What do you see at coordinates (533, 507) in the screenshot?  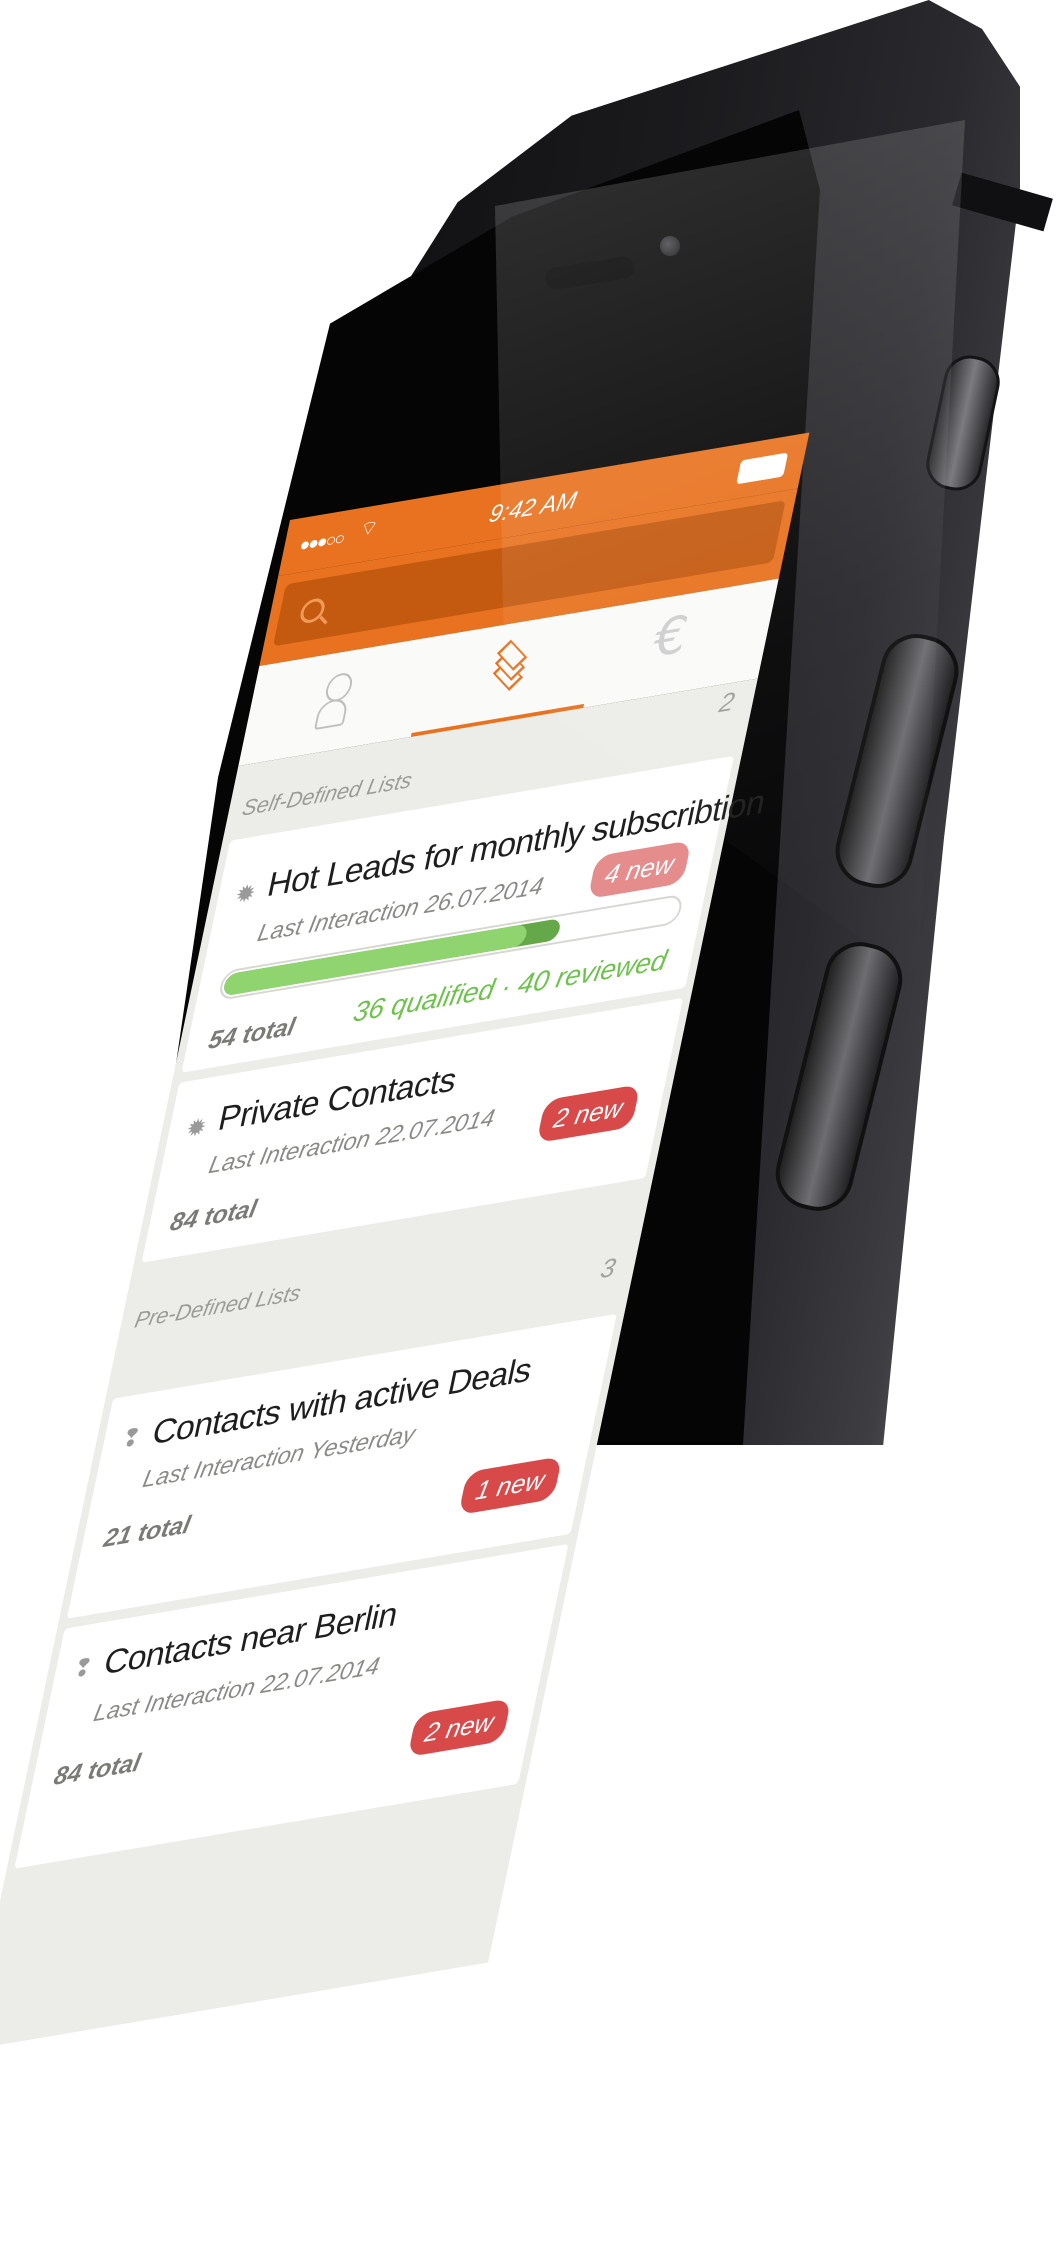 I see `status-time: 9:42 AM` at bounding box center [533, 507].